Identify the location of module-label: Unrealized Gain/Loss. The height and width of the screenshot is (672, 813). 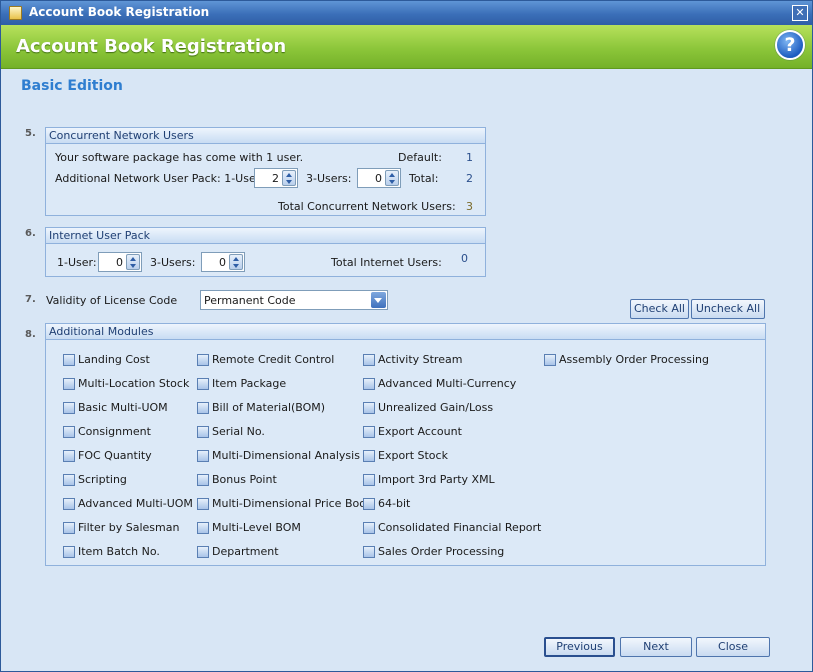
(436, 407).